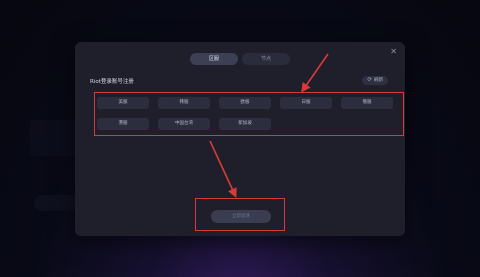 This screenshot has height=277, width=480. What do you see at coordinates (393, 51) in the screenshot?
I see `close-icon: ✕` at bounding box center [393, 51].